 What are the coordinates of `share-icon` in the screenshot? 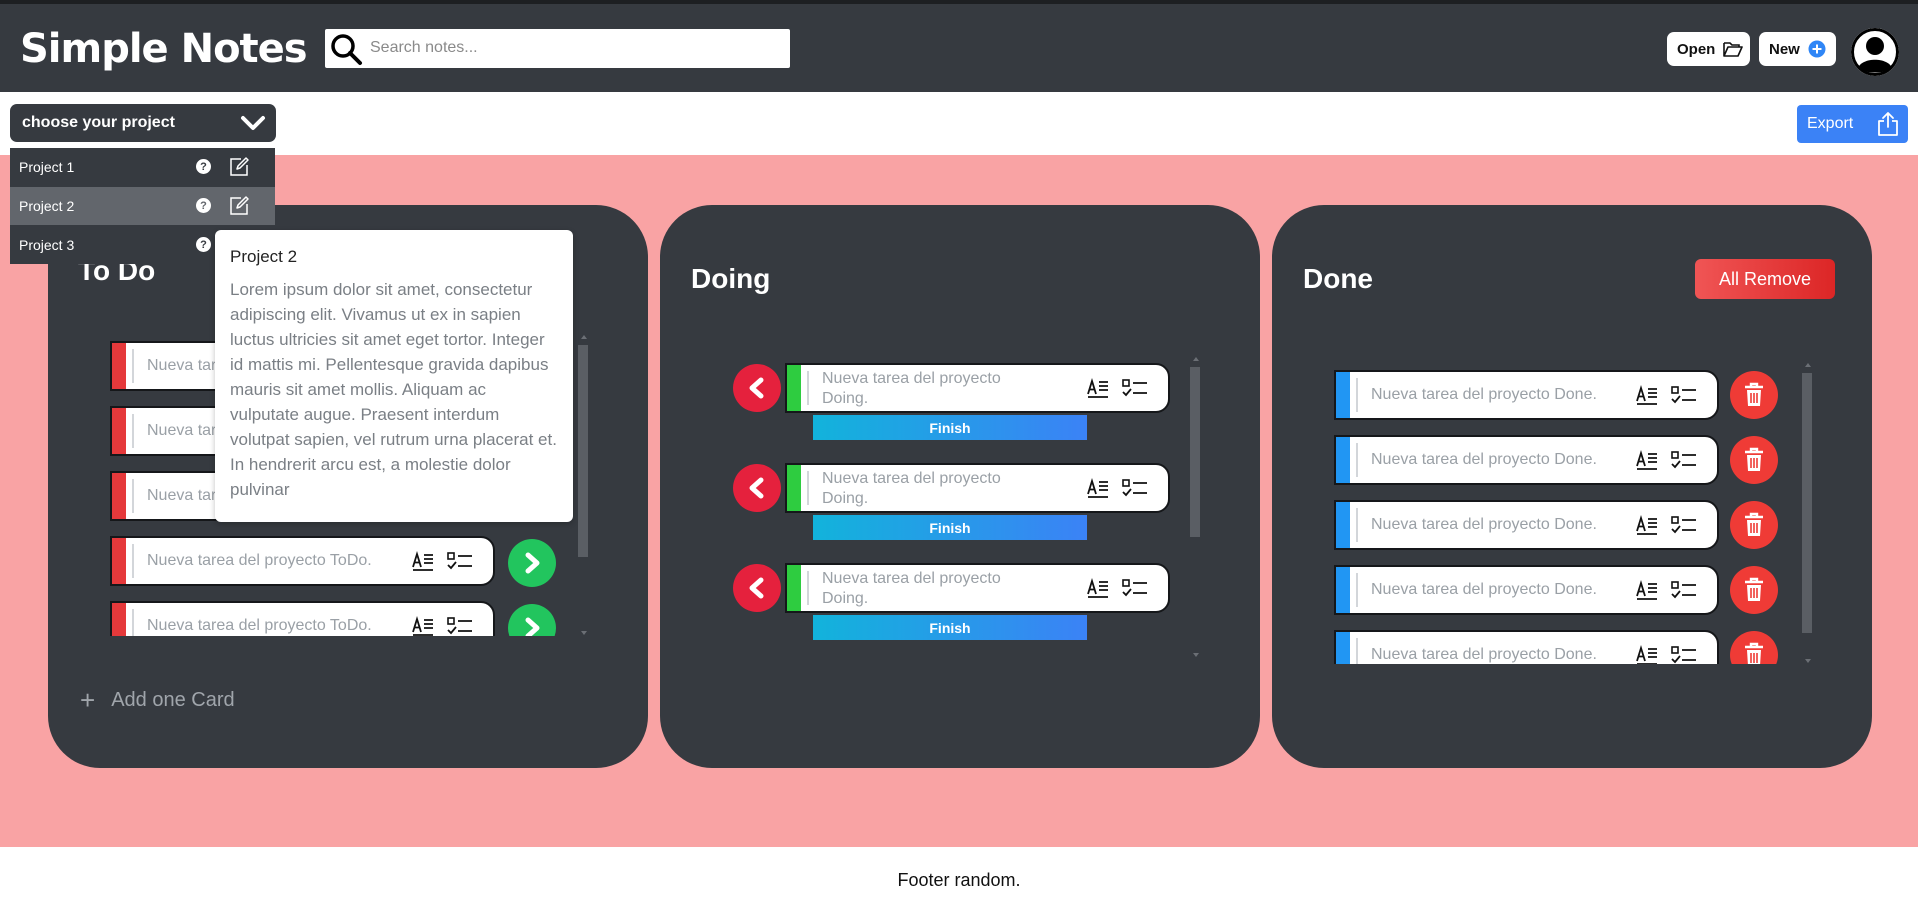 It's located at (1888, 124).